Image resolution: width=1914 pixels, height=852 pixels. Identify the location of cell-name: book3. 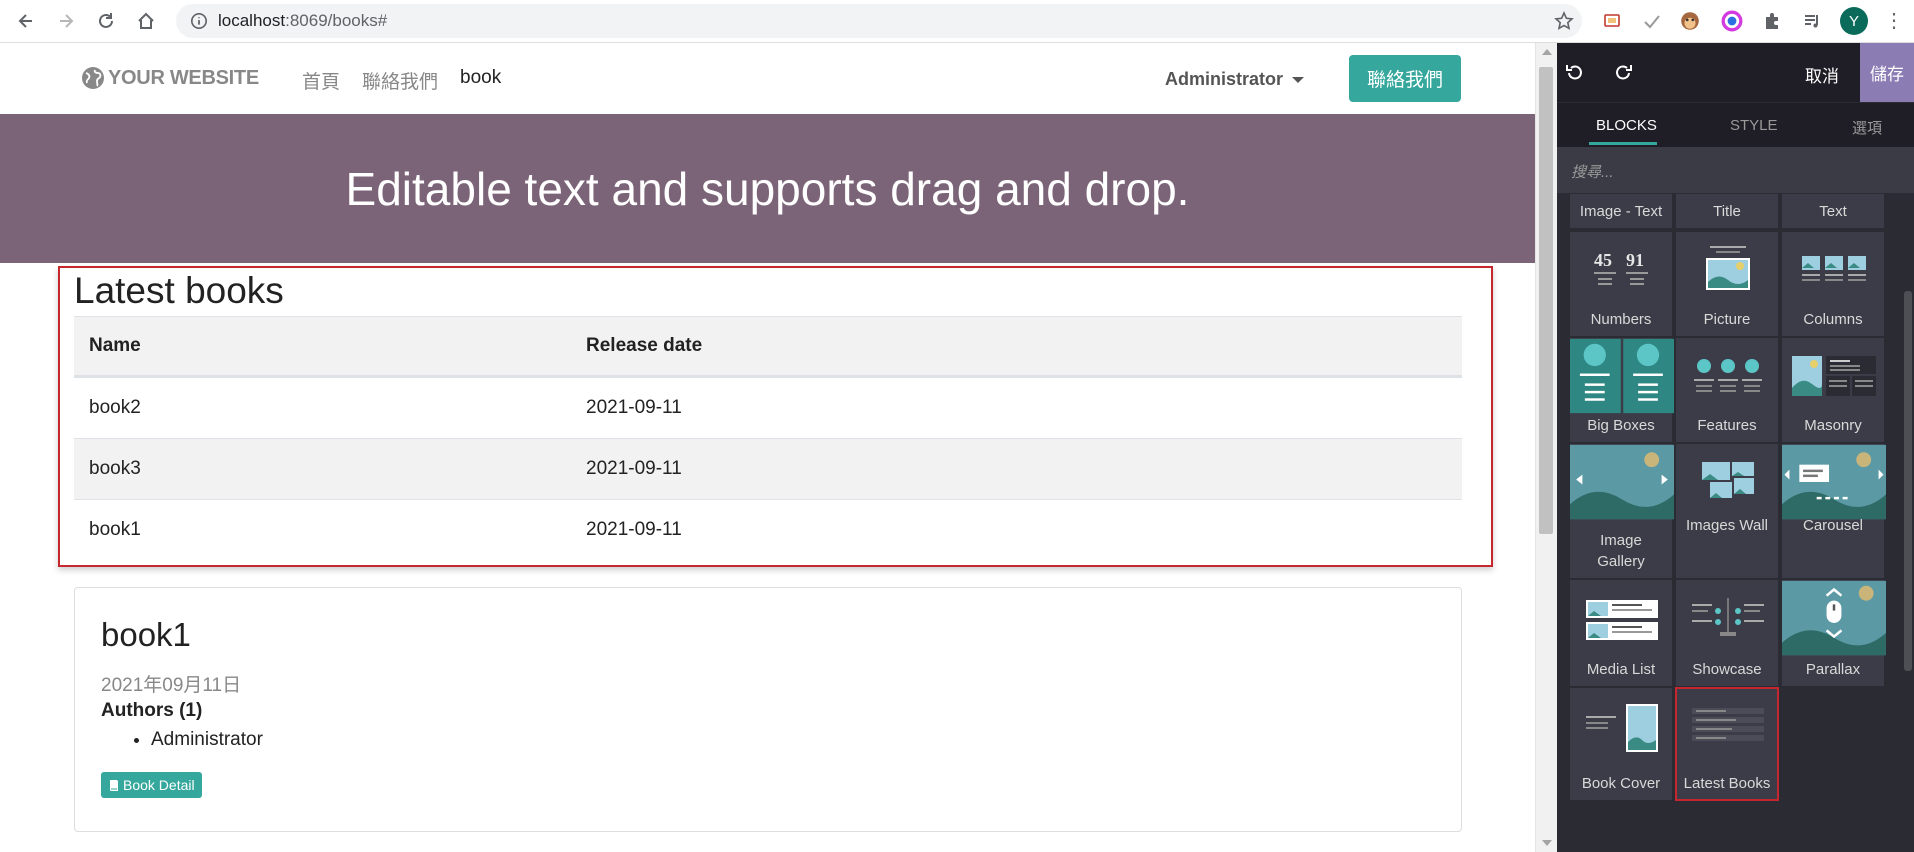
(115, 468).